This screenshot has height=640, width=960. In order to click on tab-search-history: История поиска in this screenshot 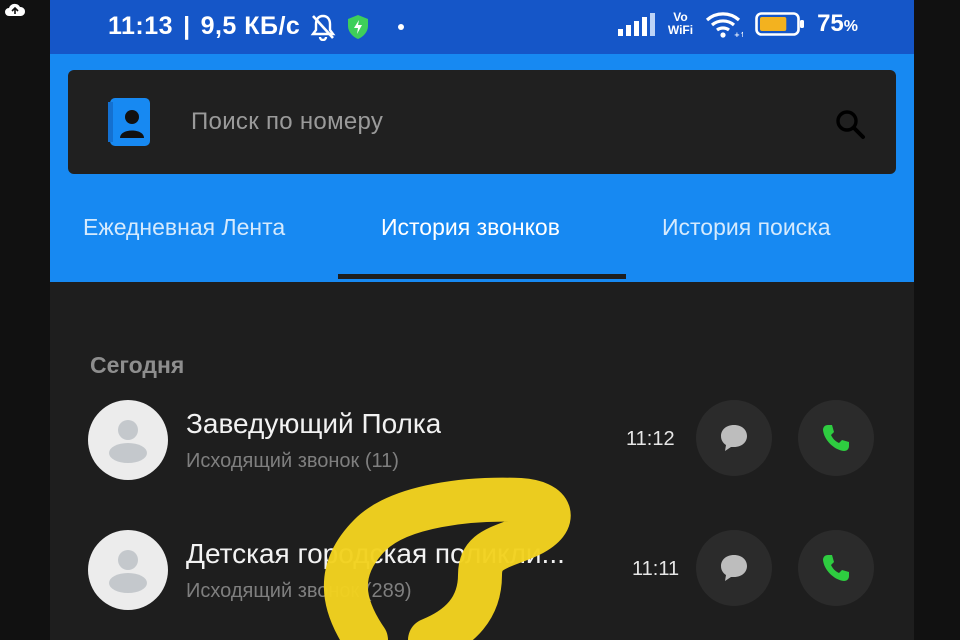, I will do `click(746, 227)`.